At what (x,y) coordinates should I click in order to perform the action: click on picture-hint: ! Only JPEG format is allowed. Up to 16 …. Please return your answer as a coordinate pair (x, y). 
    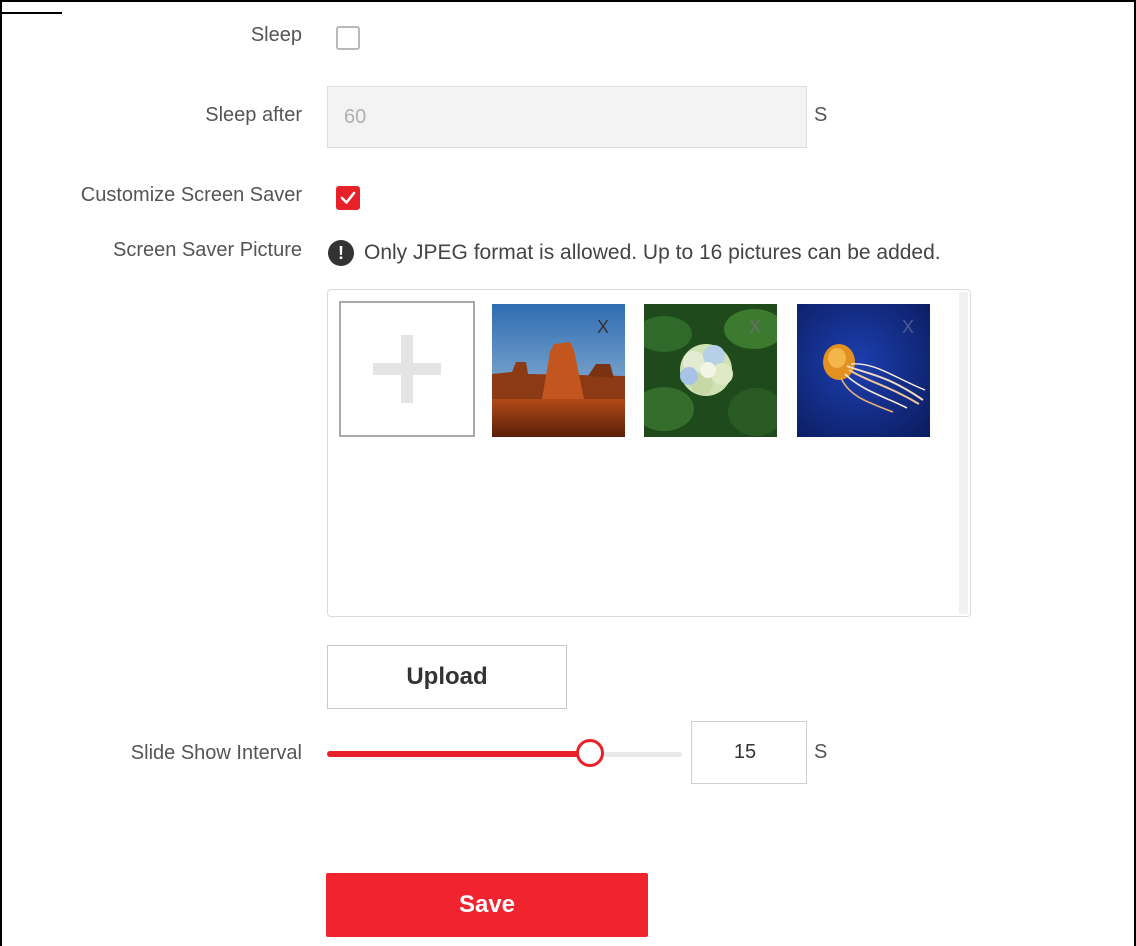
    Looking at the image, I should click on (634, 253).